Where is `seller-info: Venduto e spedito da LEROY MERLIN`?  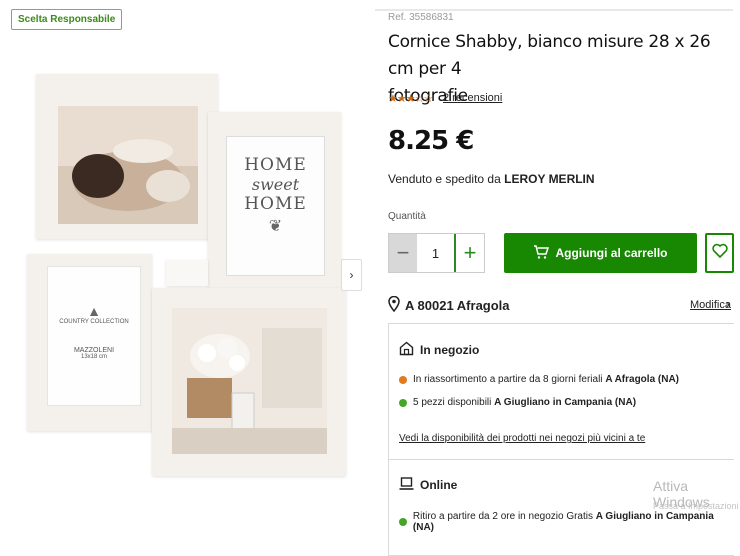
seller-info: Venduto e spedito da LEROY MERLIN is located at coordinates (491, 179).